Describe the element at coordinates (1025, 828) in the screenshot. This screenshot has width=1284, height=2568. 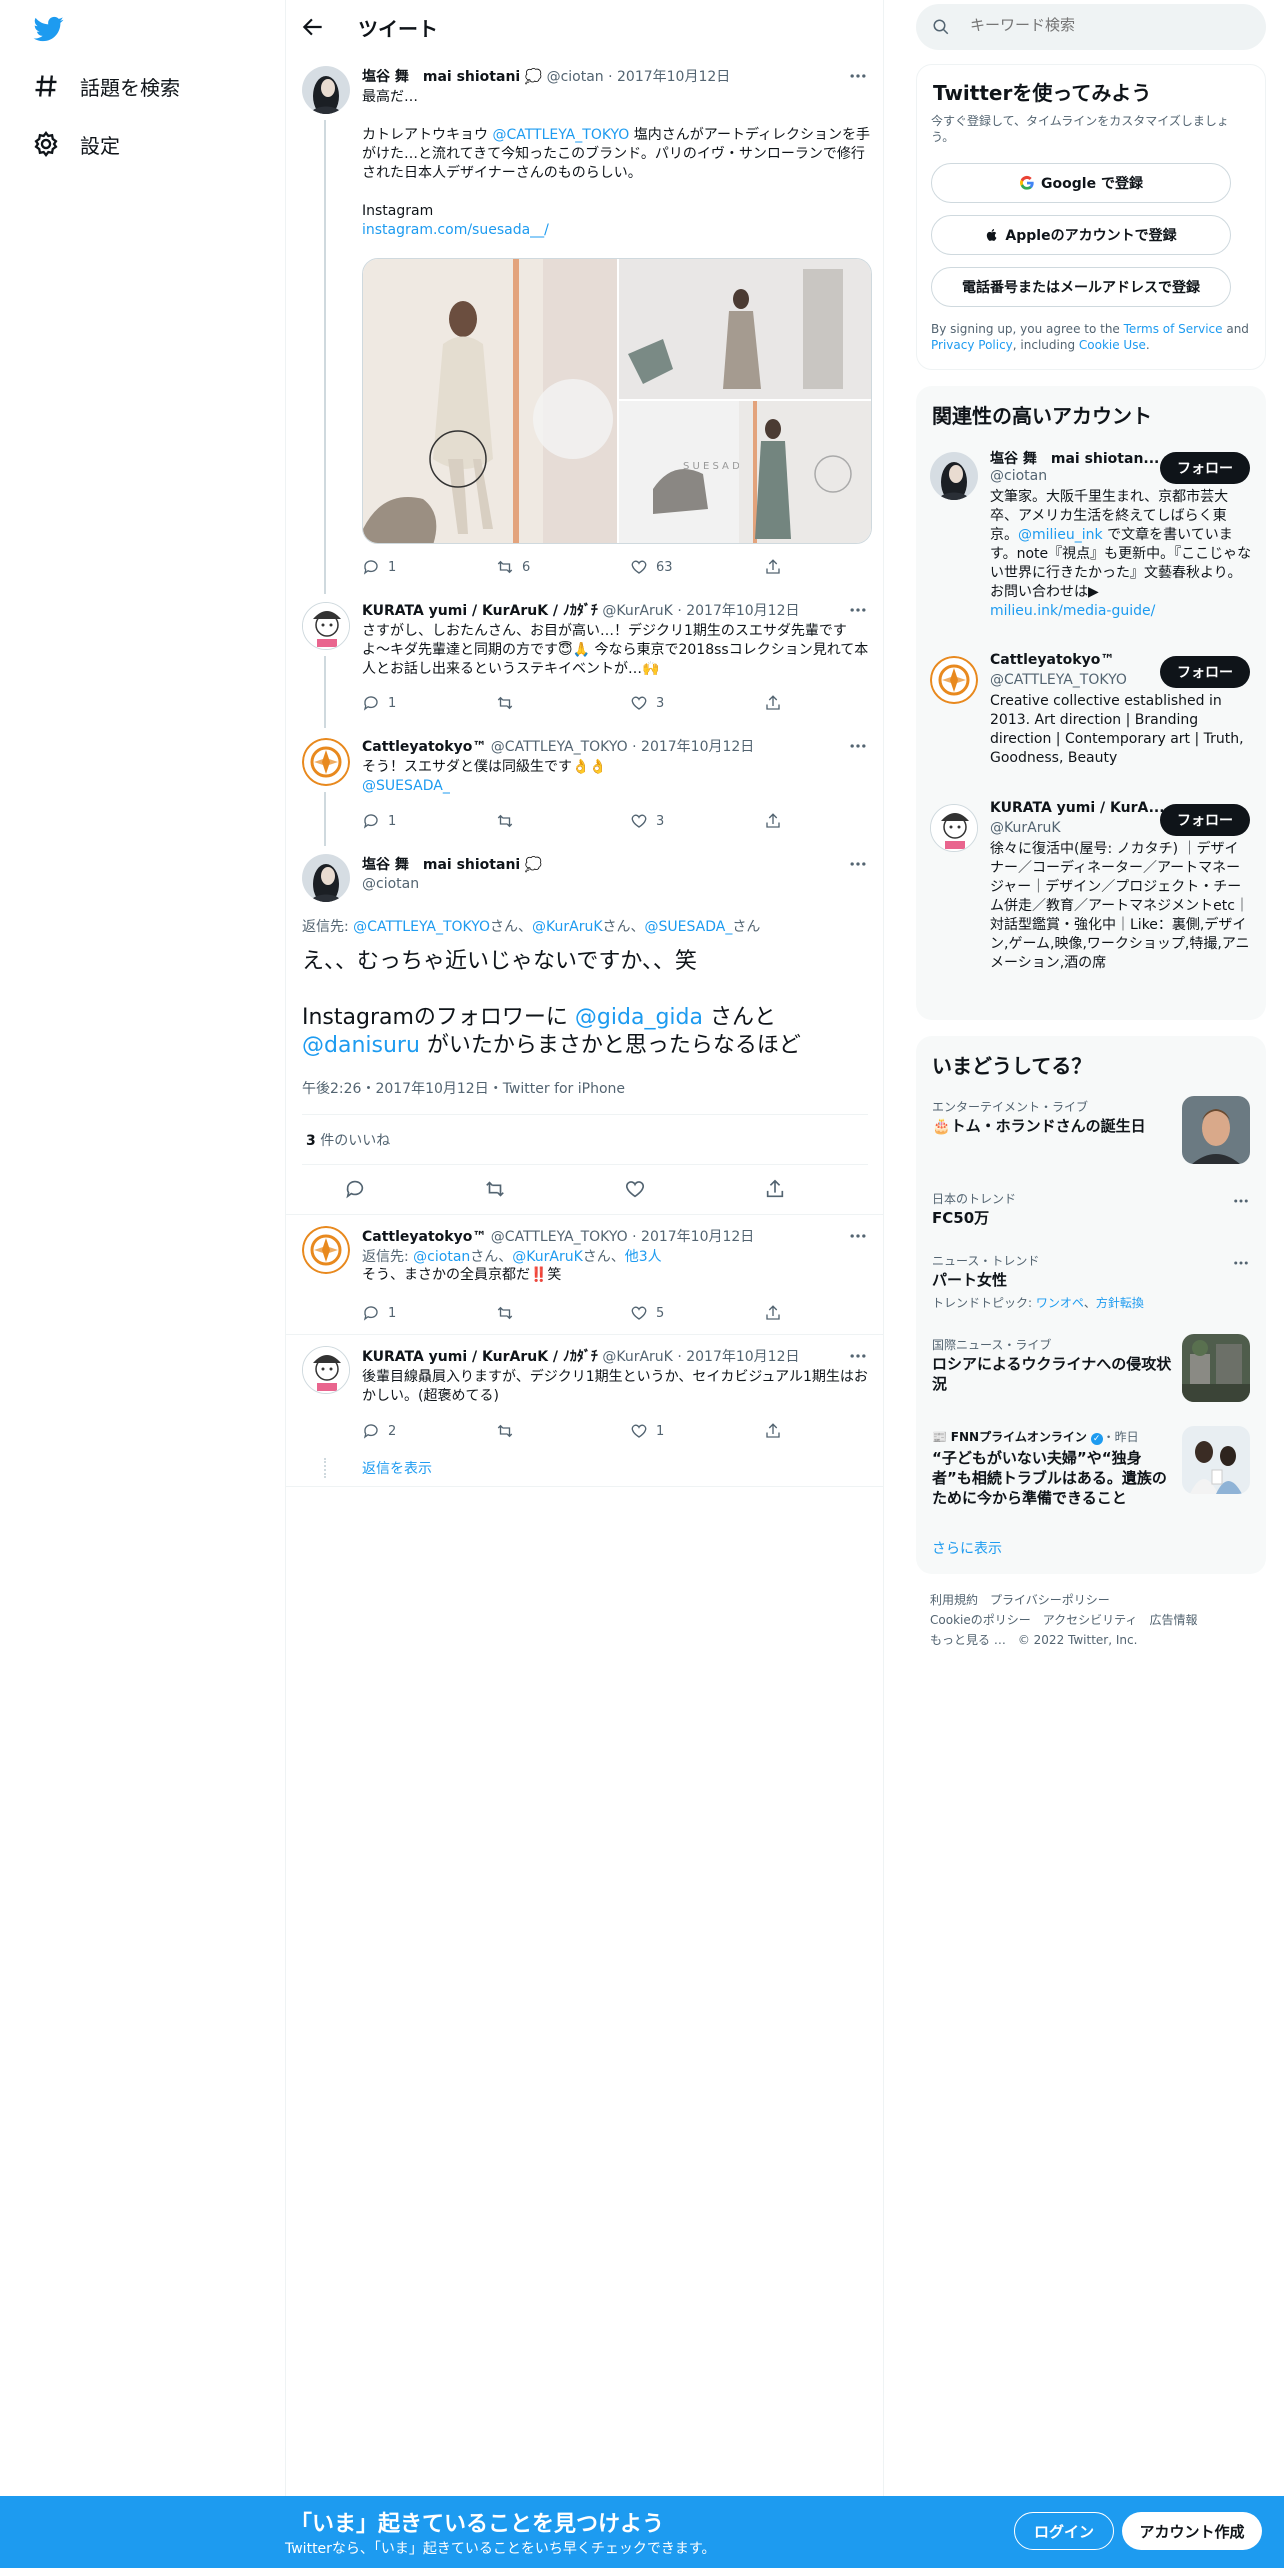
I see `account-handle: @KurAruK` at that location.